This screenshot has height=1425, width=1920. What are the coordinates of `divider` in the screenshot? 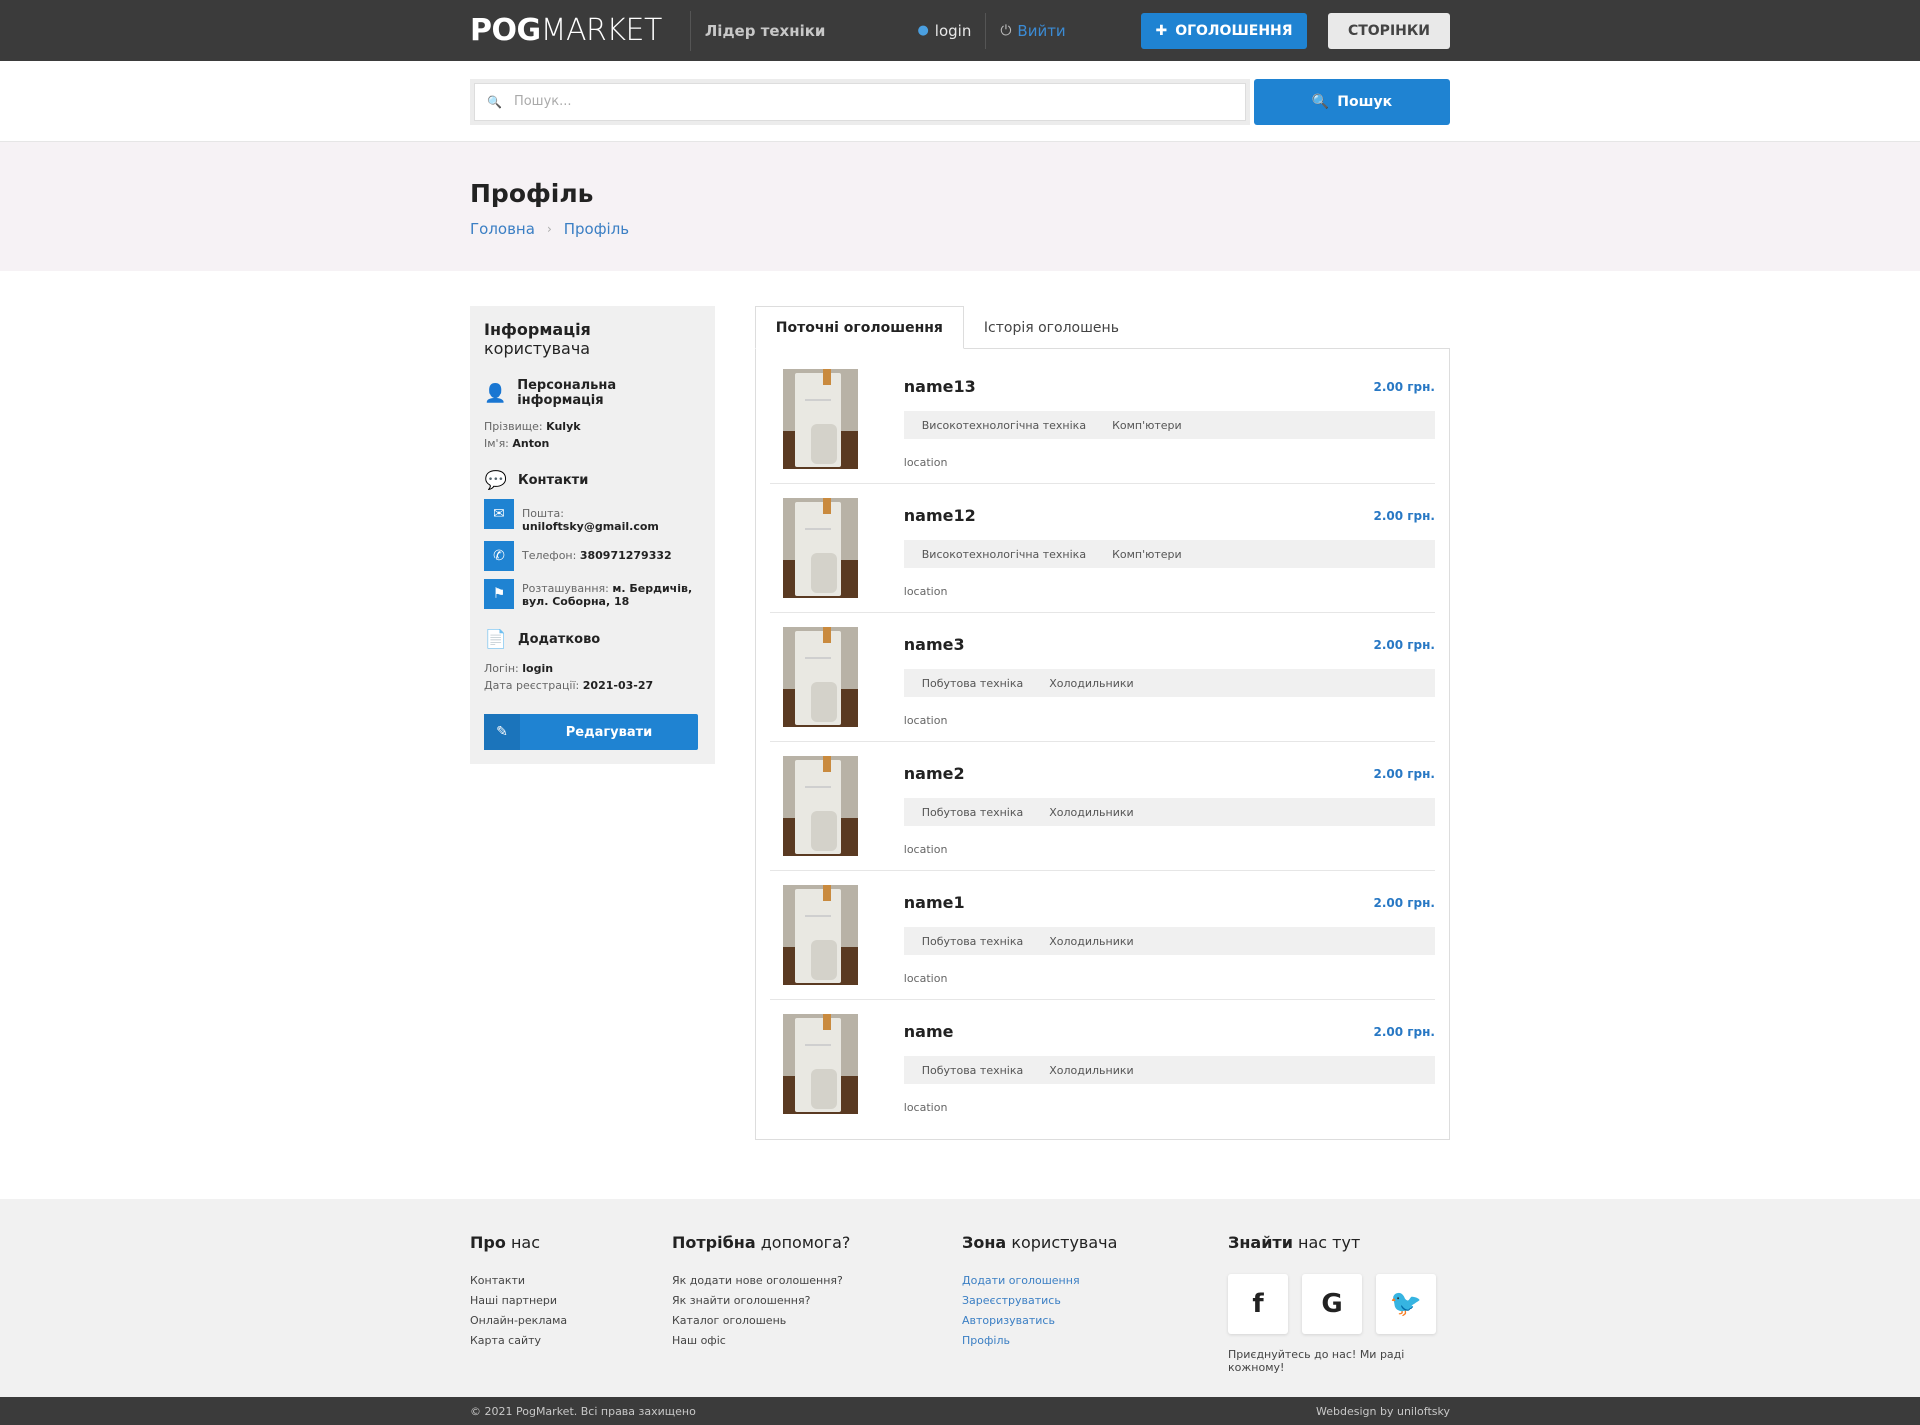 It's located at (986, 30).